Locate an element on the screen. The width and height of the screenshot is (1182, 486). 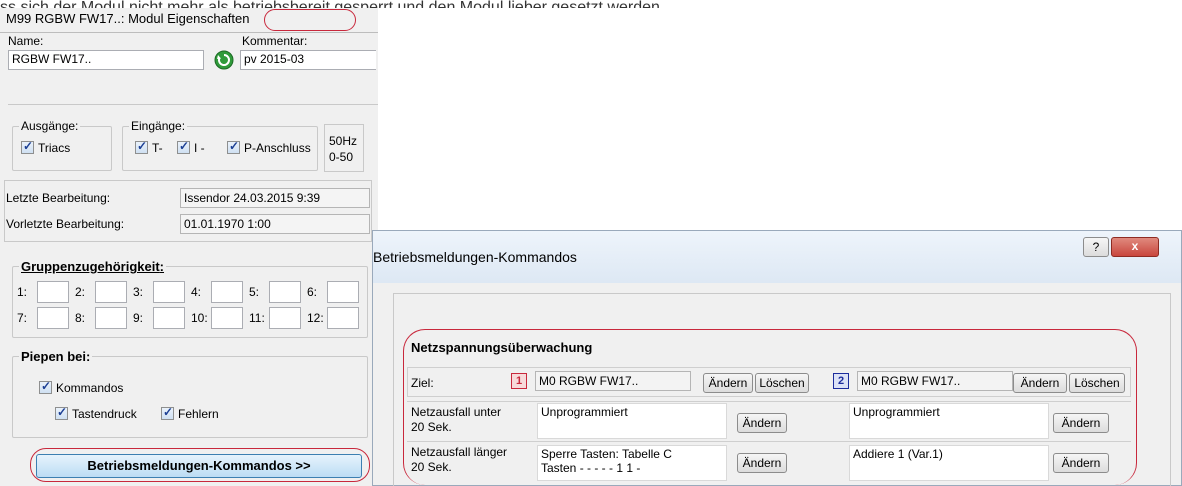
group-label: 3: is located at coordinates (138, 292).